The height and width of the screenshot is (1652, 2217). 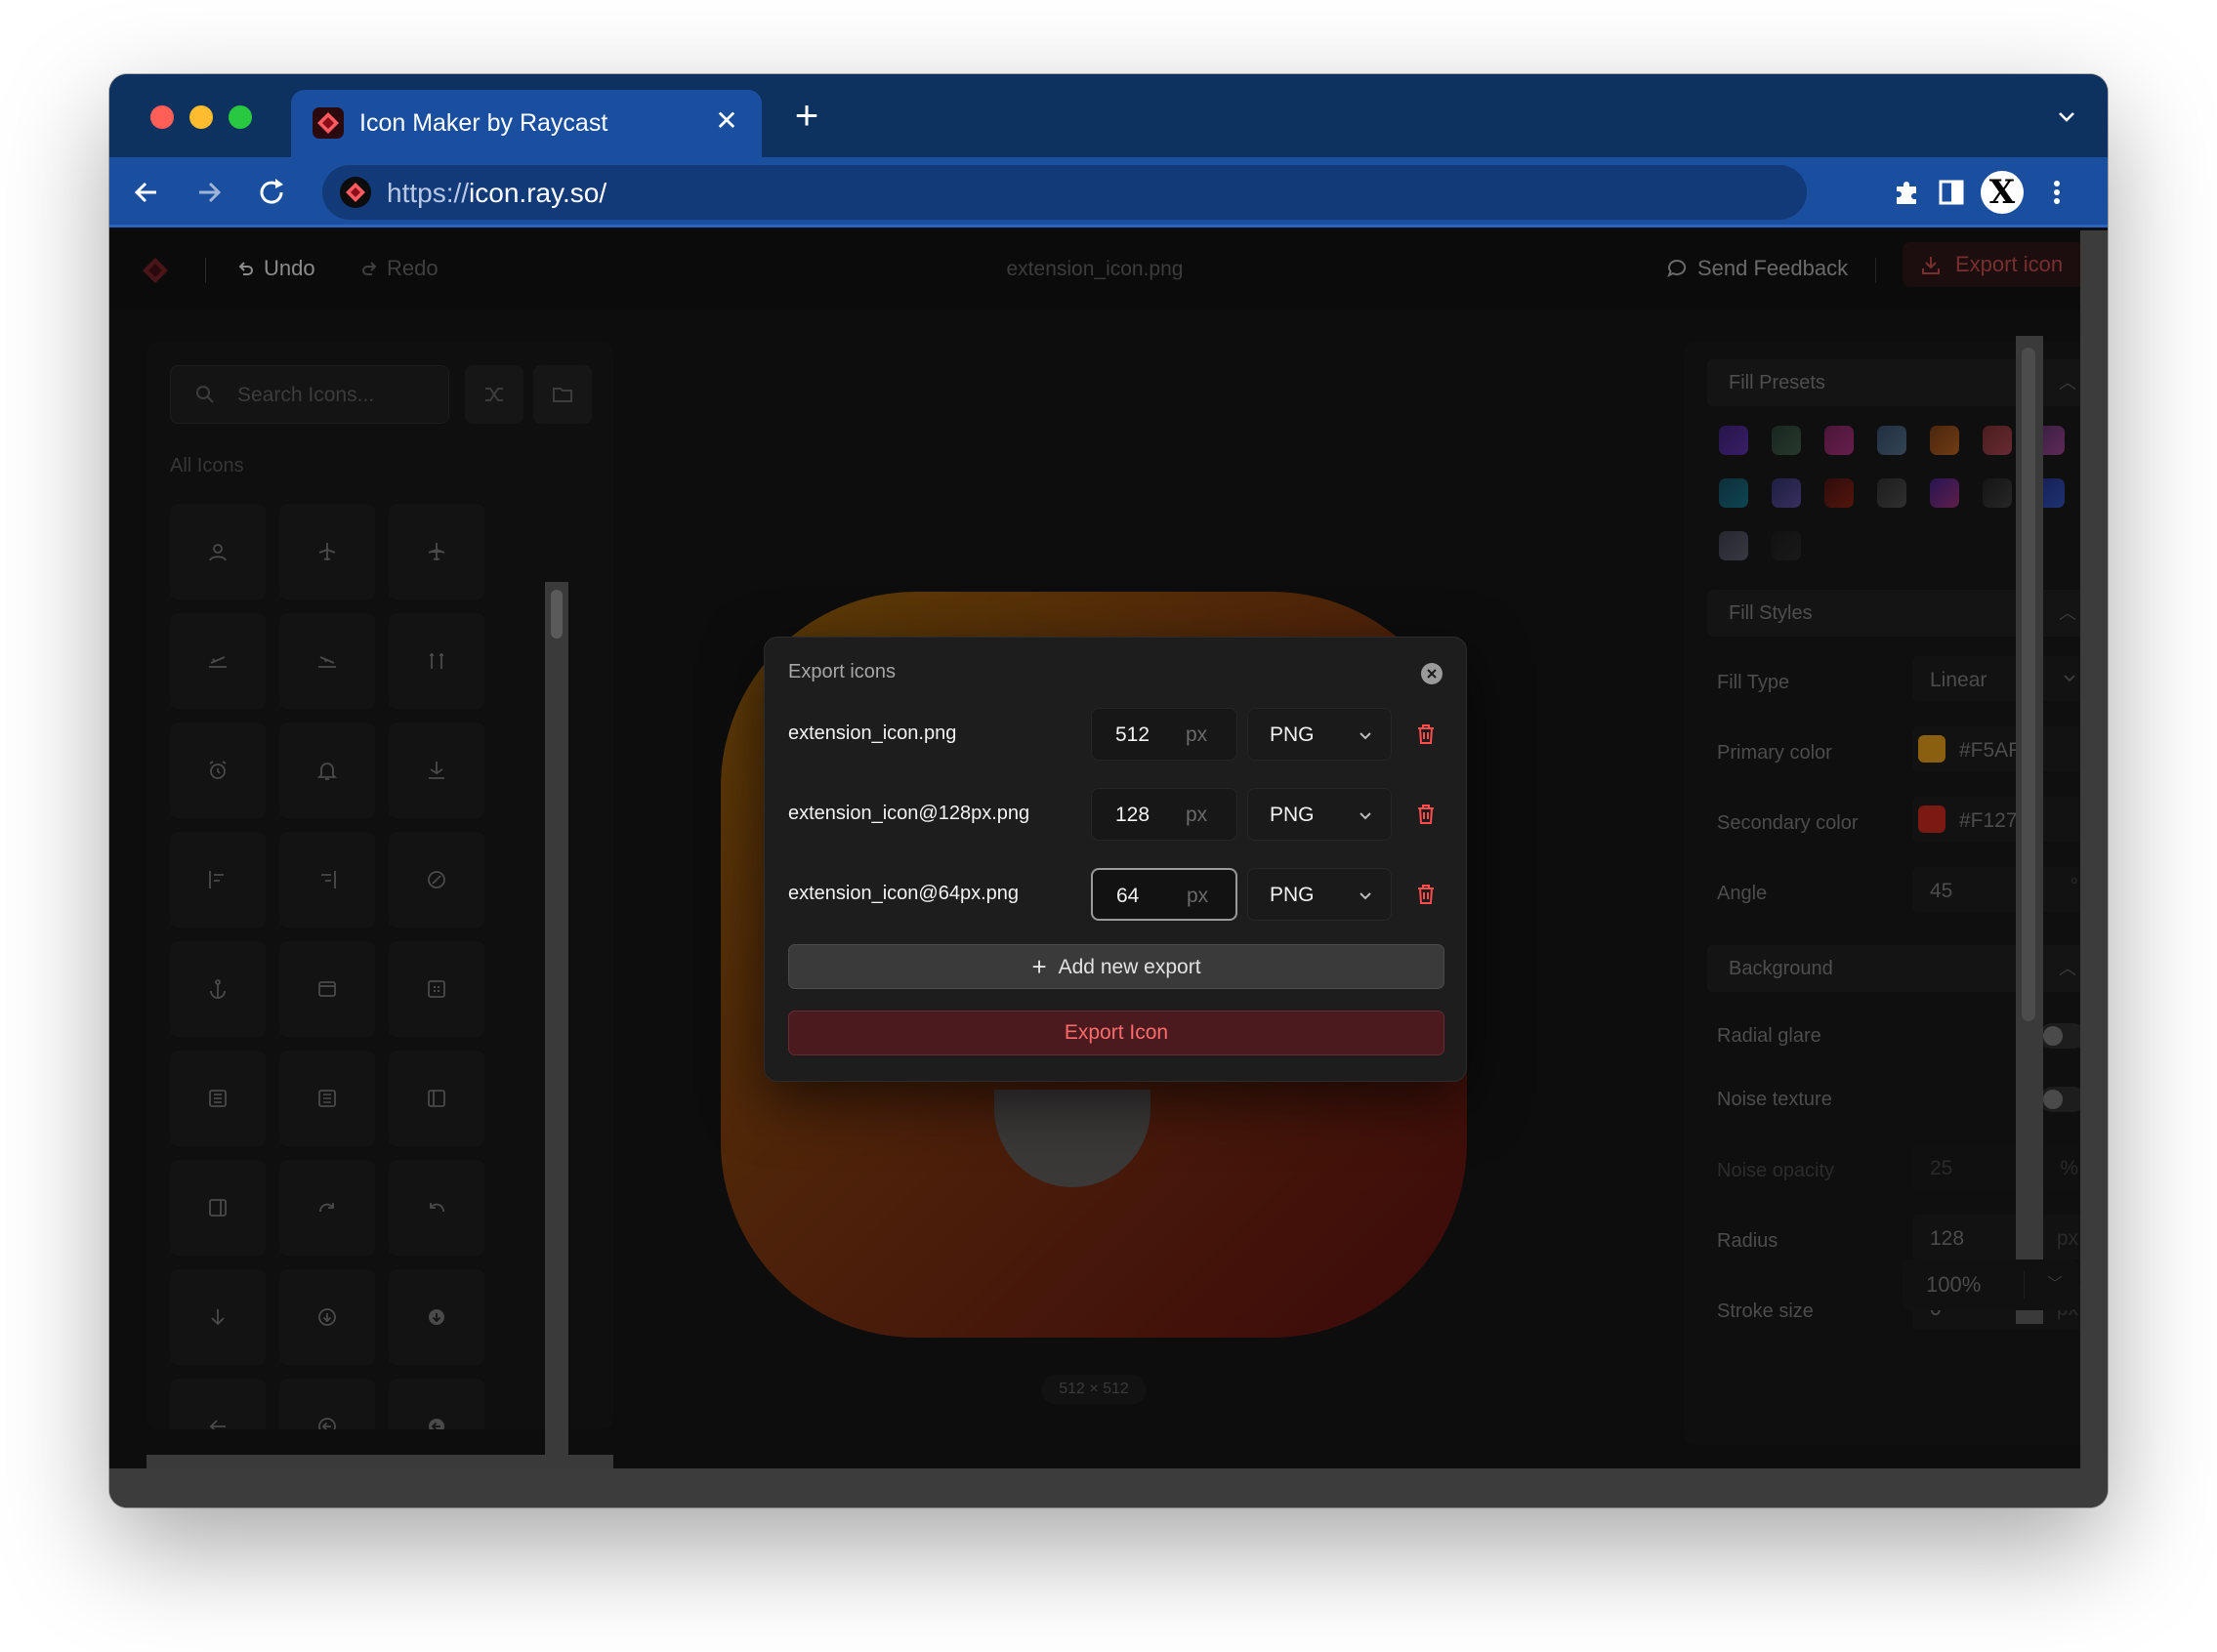 What do you see at coordinates (356, 192) in the screenshot?
I see `site-info-icon` at bounding box center [356, 192].